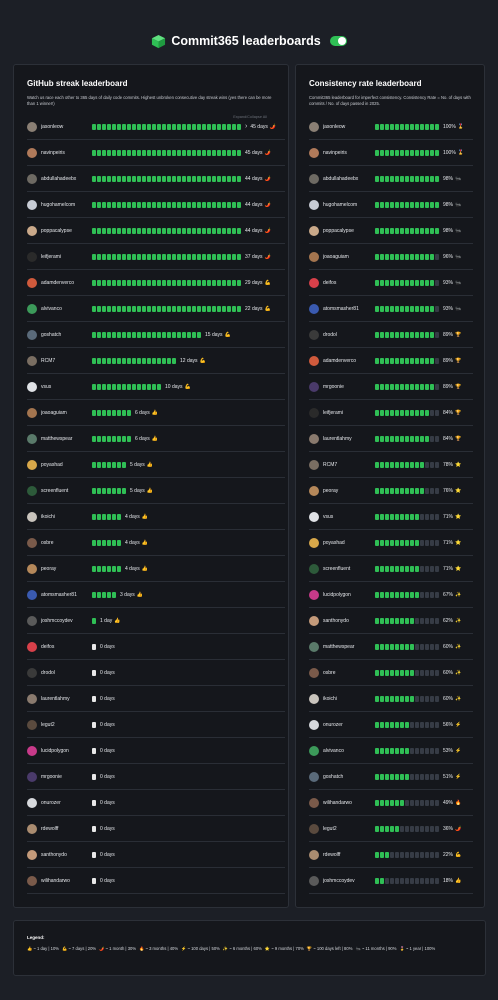 This screenshot has height=1000, width=498. Describe the element at coordinates (391, 231) in the screenshot. I see `leaderboard-row: poppacalypse 98% 🐜` at that location.